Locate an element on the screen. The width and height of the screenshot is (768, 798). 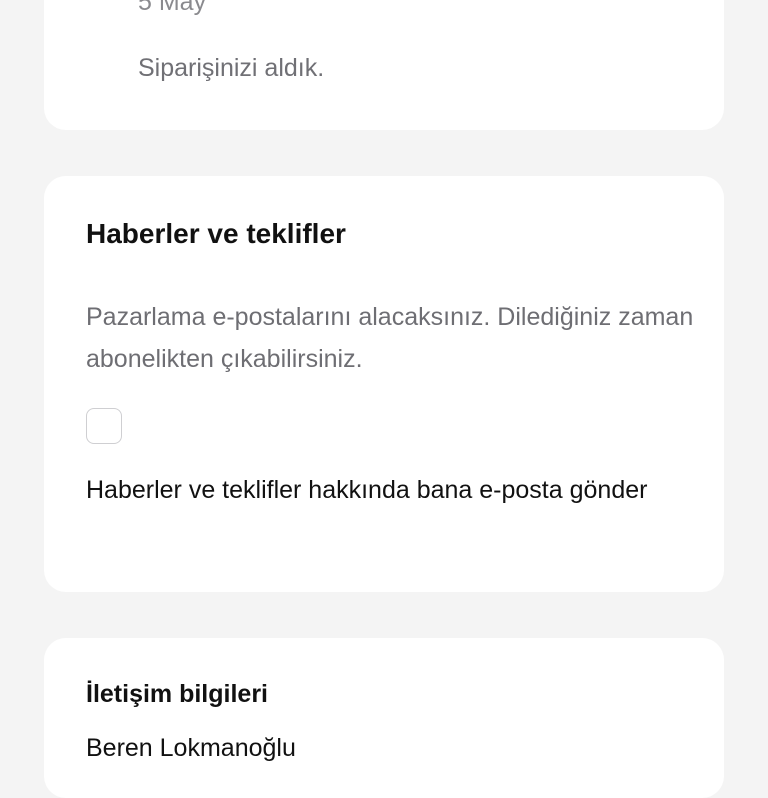
order-date: 5 May is located at coordinates (172, 8).